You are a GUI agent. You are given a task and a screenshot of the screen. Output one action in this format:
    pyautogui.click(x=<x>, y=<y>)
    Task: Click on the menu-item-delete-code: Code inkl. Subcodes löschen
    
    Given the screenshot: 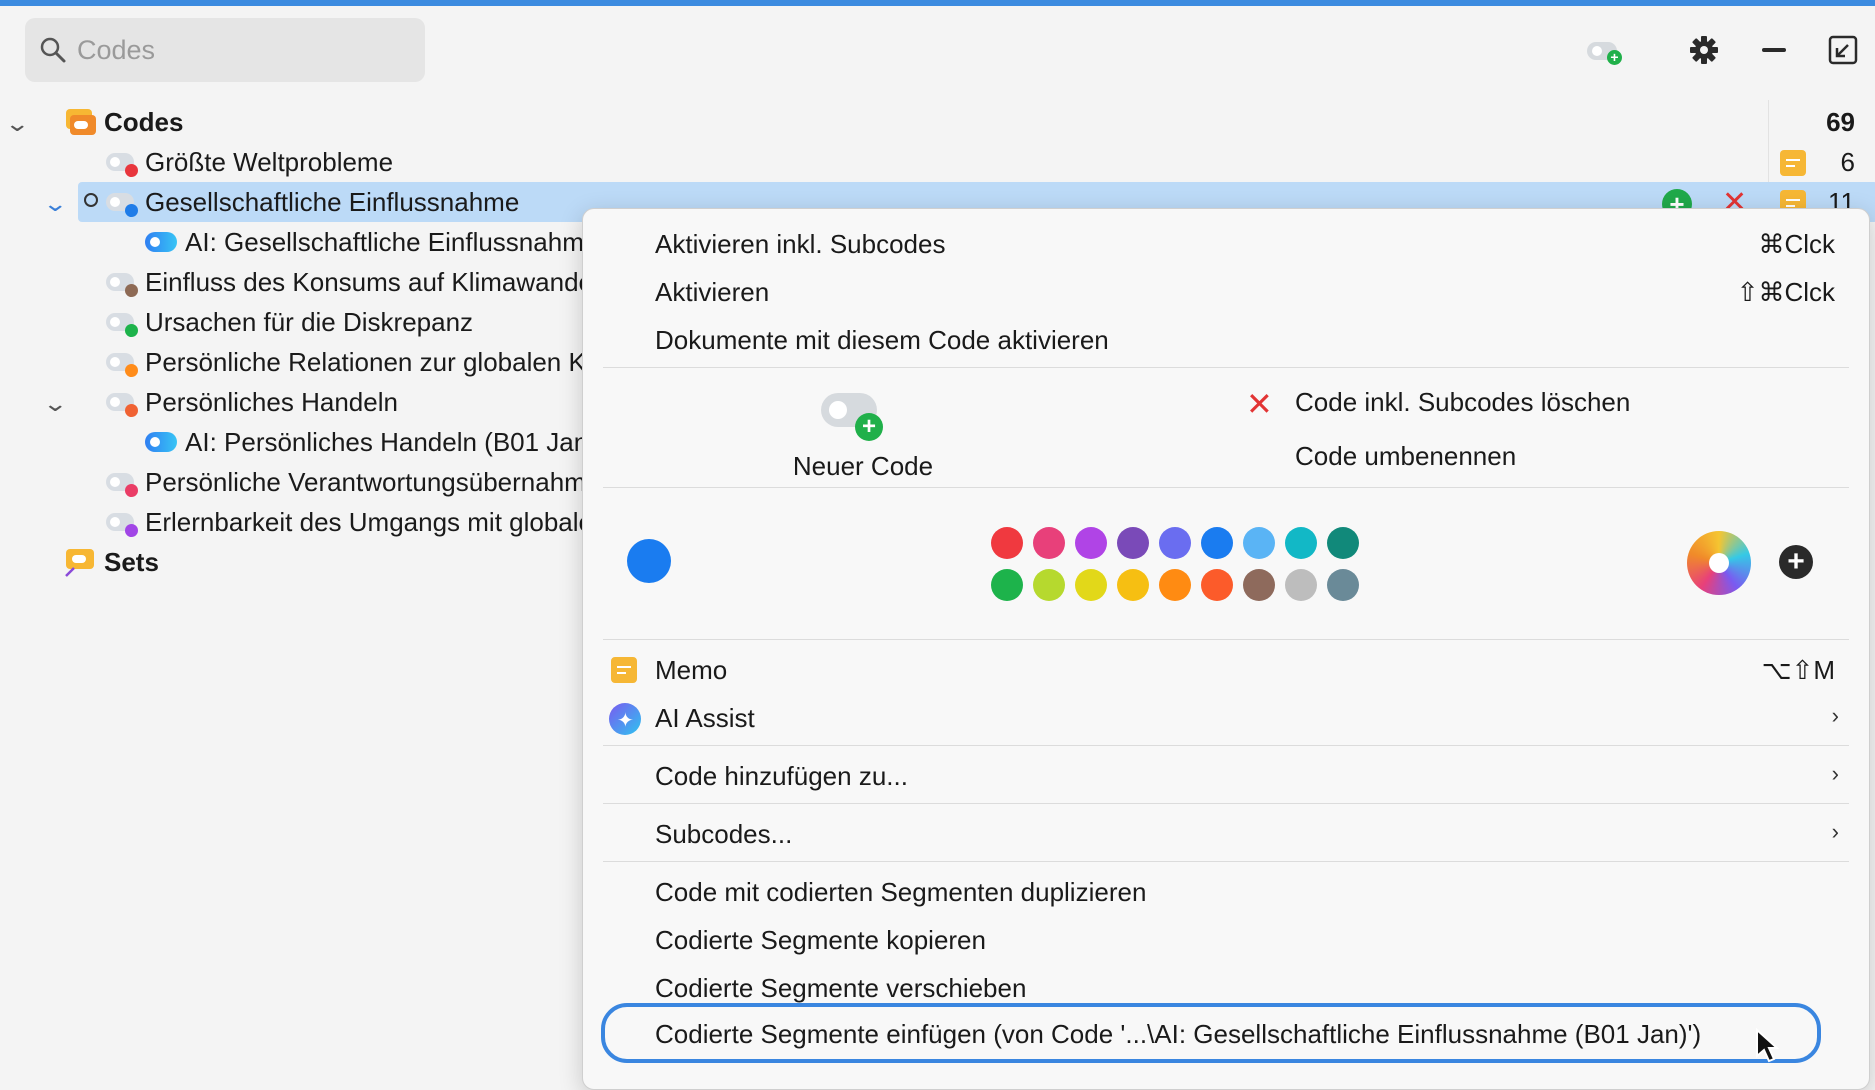 What is the action you would take?
    pyautogui.click(x=1462, y=402)
    